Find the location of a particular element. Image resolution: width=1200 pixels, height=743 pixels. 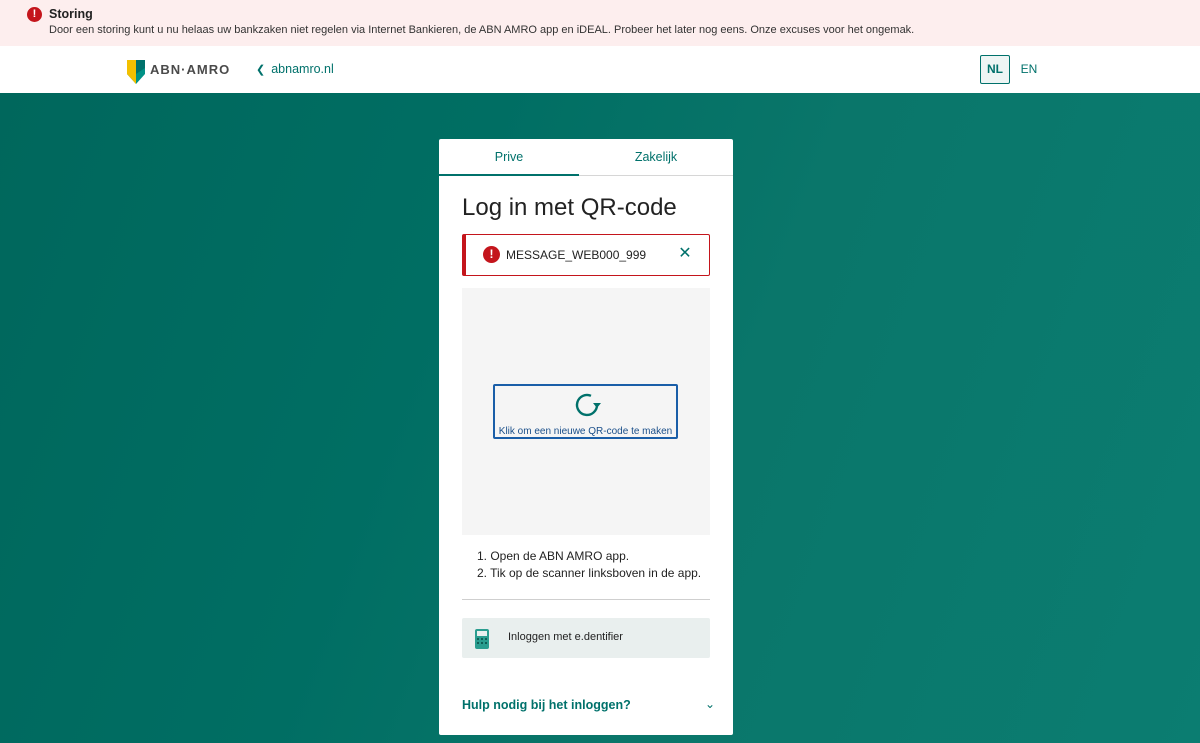

card-reader-icon is located at coordinates (482, 639).